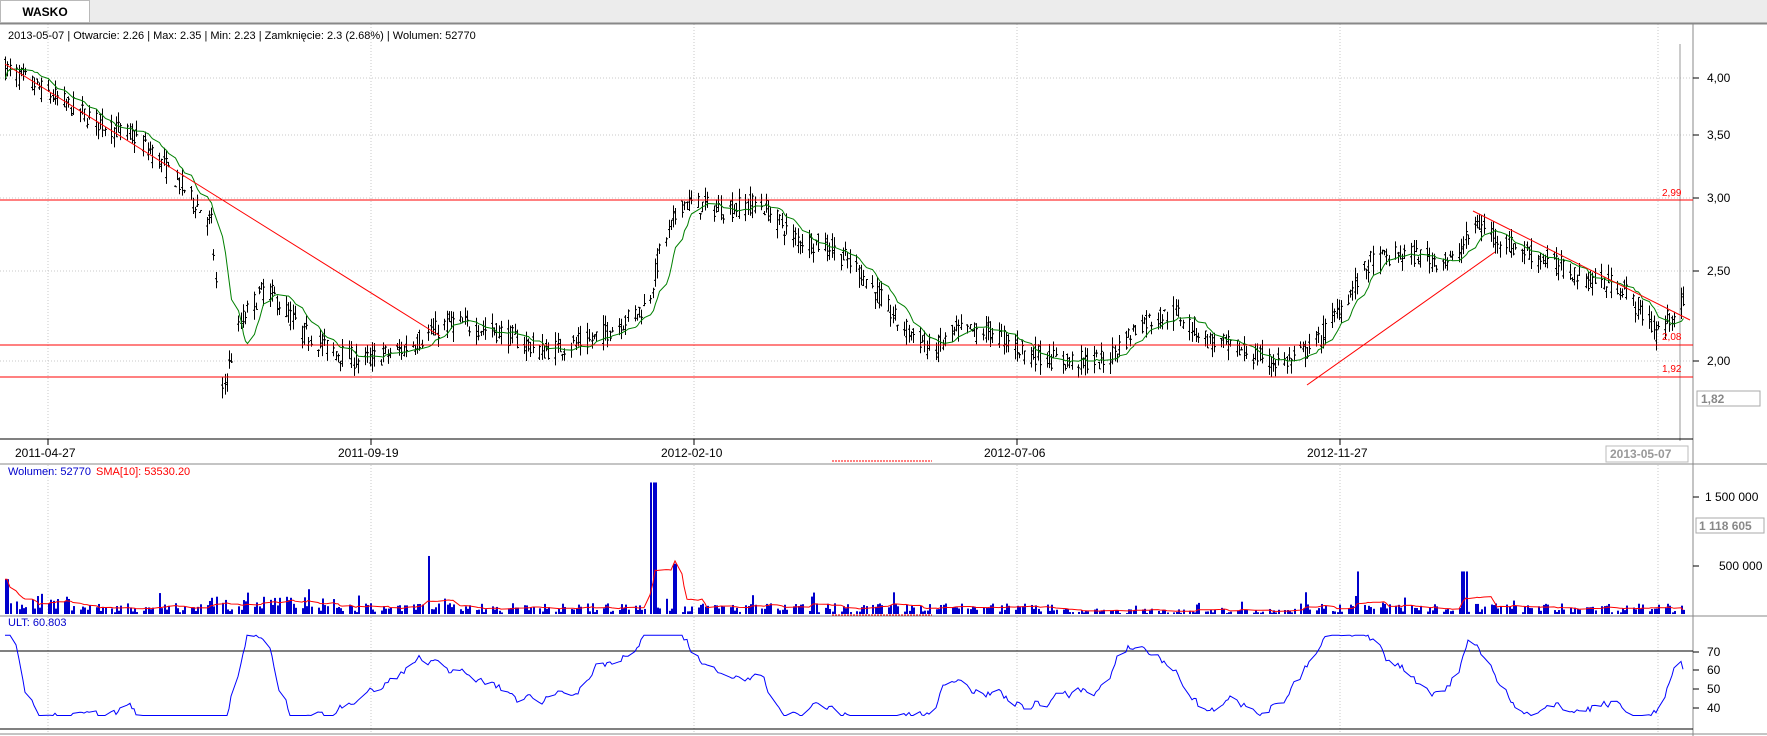 This screenshot has height=736, width=1767. What do you see at coordinates (1672, 369) in the screenshot?
I see `level-label-1.92: 1,92` at bounding box center [1672, 369].